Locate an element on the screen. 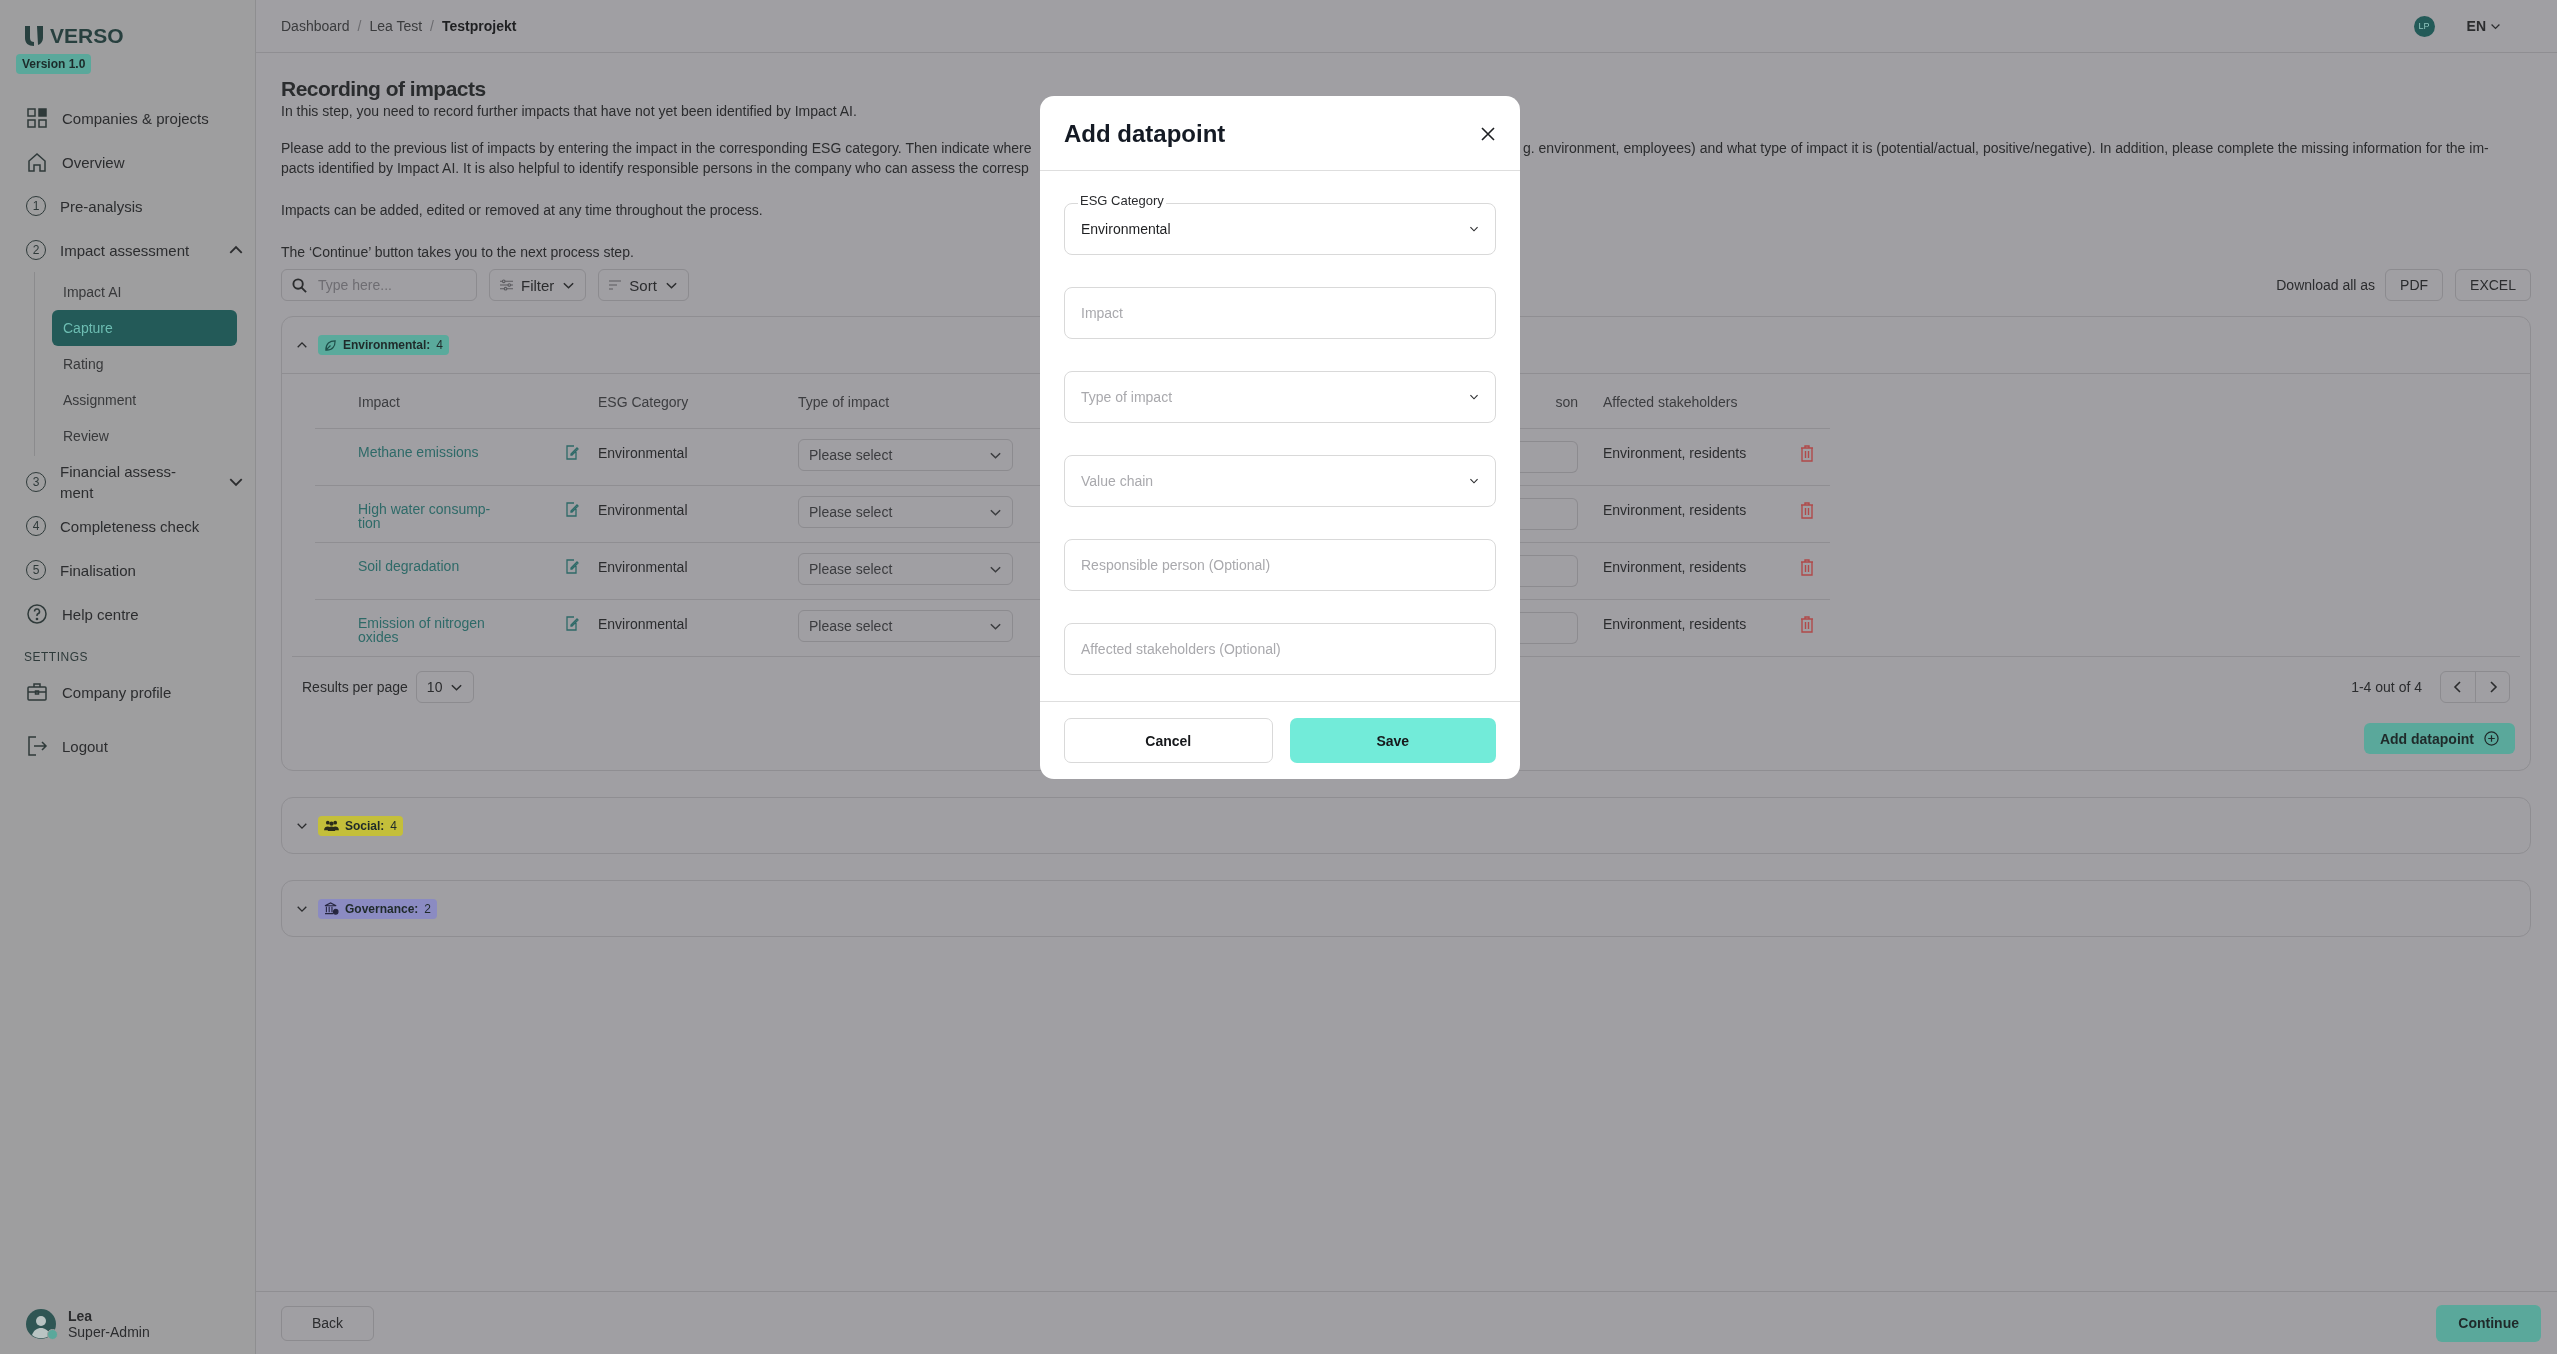 Image resolution: width=2557 pixels, height=1354 pixels. add-datapoint-button: Add datapoint is located at coordinates (2439, 738).